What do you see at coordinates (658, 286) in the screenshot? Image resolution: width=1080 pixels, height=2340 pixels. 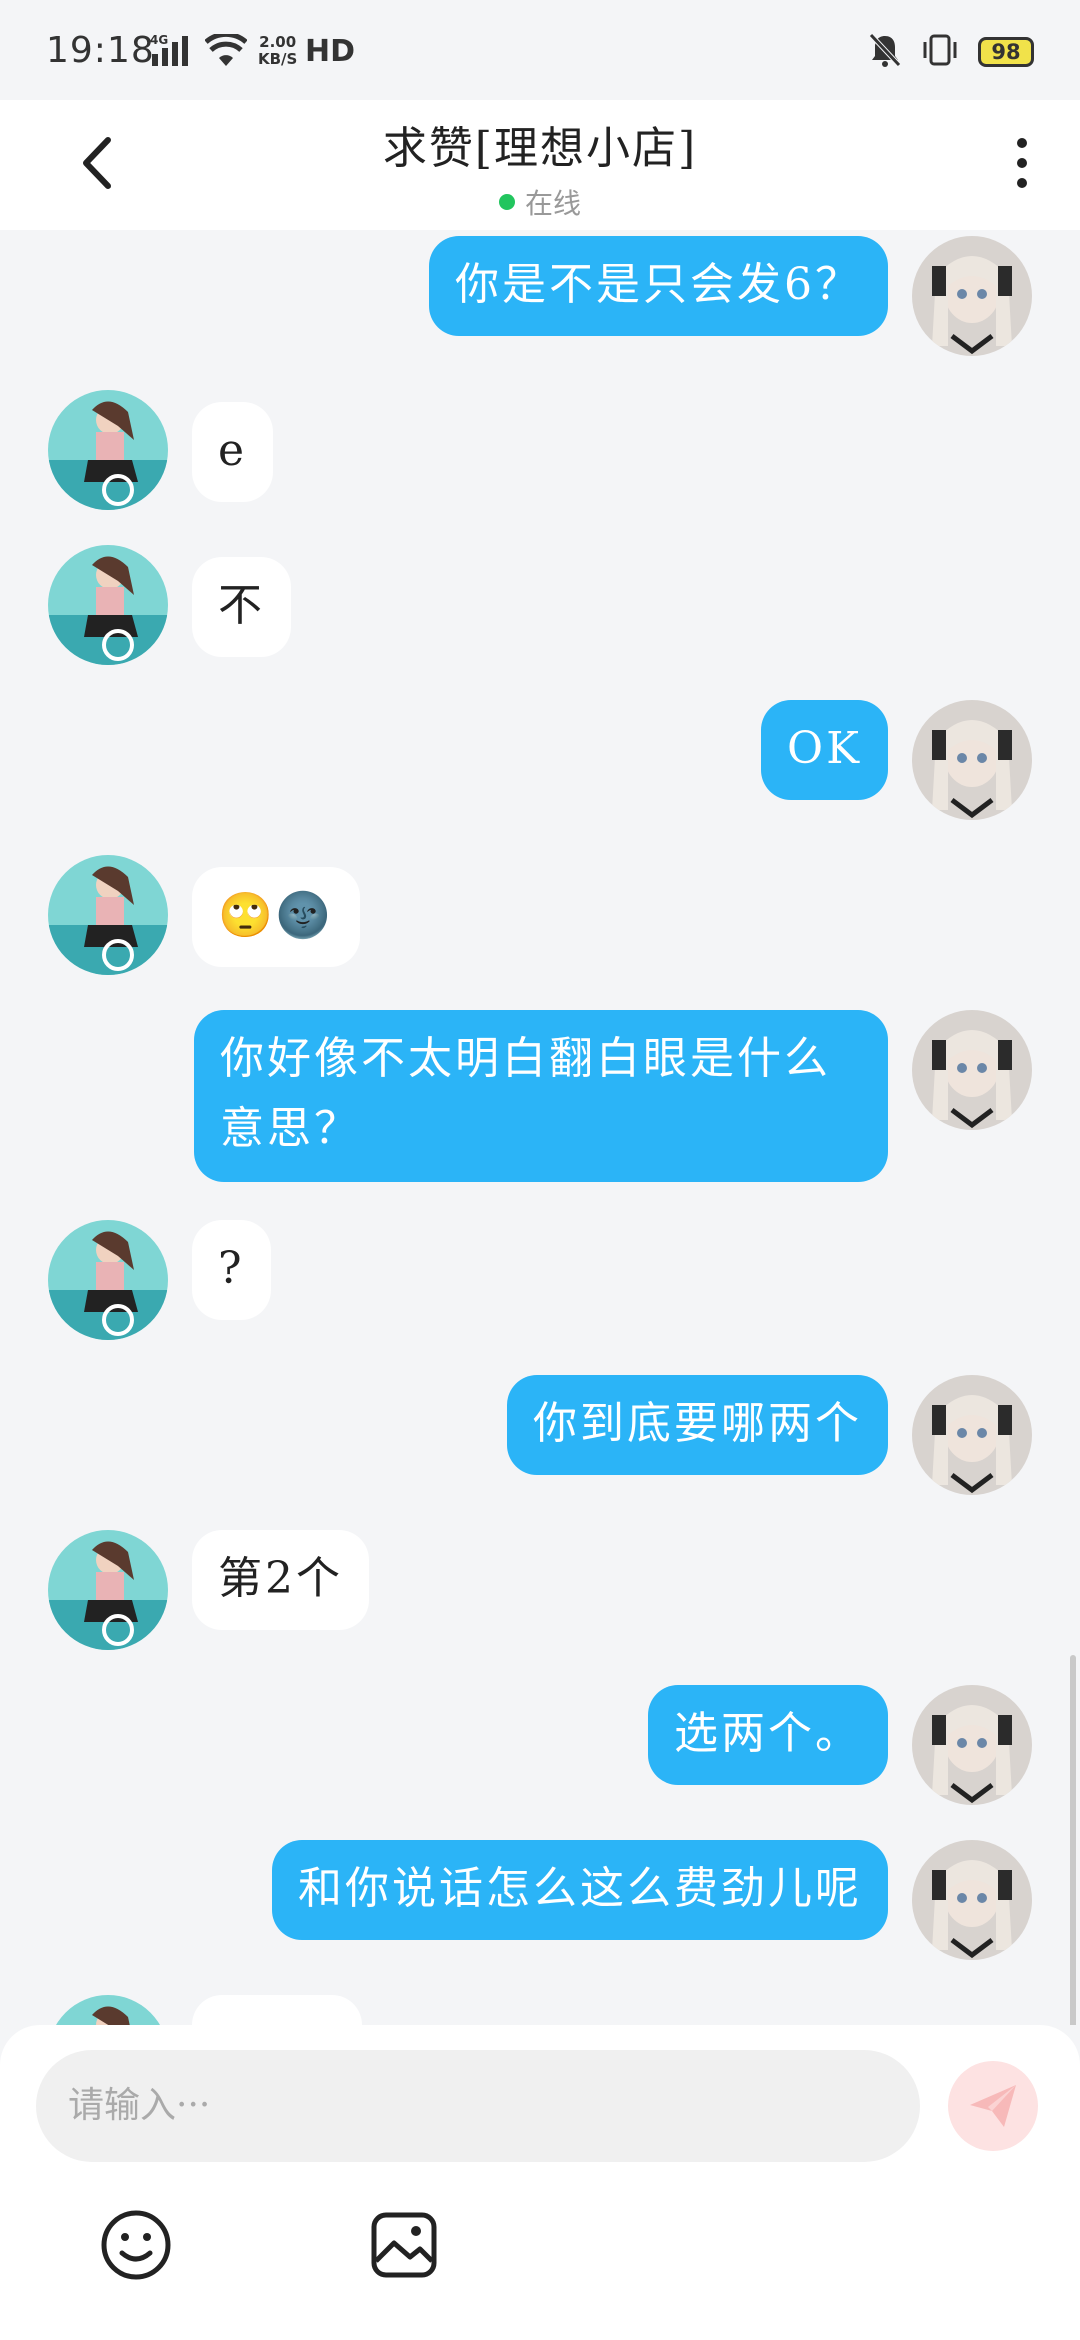 I see `my-message-bubble: 你是不是只会发6？` at bounding box center [658, 286].